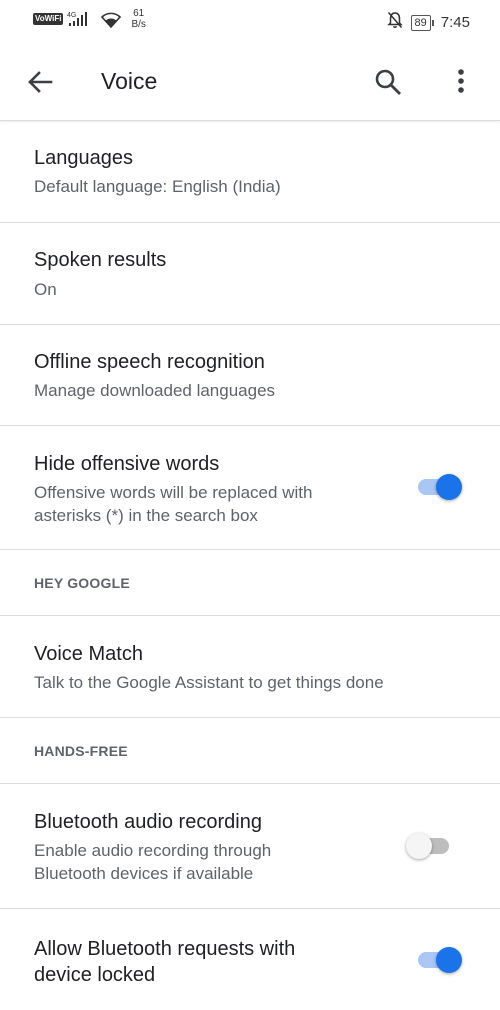 The image size is (500, 1010). What do you see at coordinates (40, 82) in the screenshot?
I see `arrow-back-icon` at bounding box center [40, 82].